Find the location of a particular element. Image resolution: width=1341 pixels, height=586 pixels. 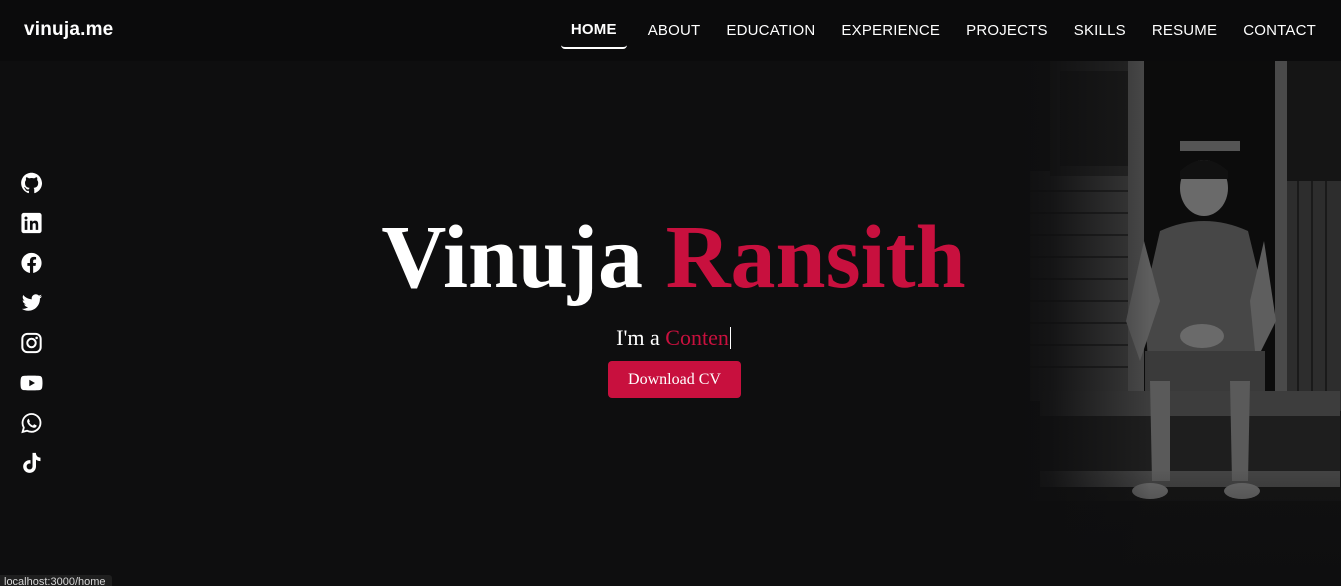

nav-item-contact: CONTACT is located at coordinates (1279, 30).